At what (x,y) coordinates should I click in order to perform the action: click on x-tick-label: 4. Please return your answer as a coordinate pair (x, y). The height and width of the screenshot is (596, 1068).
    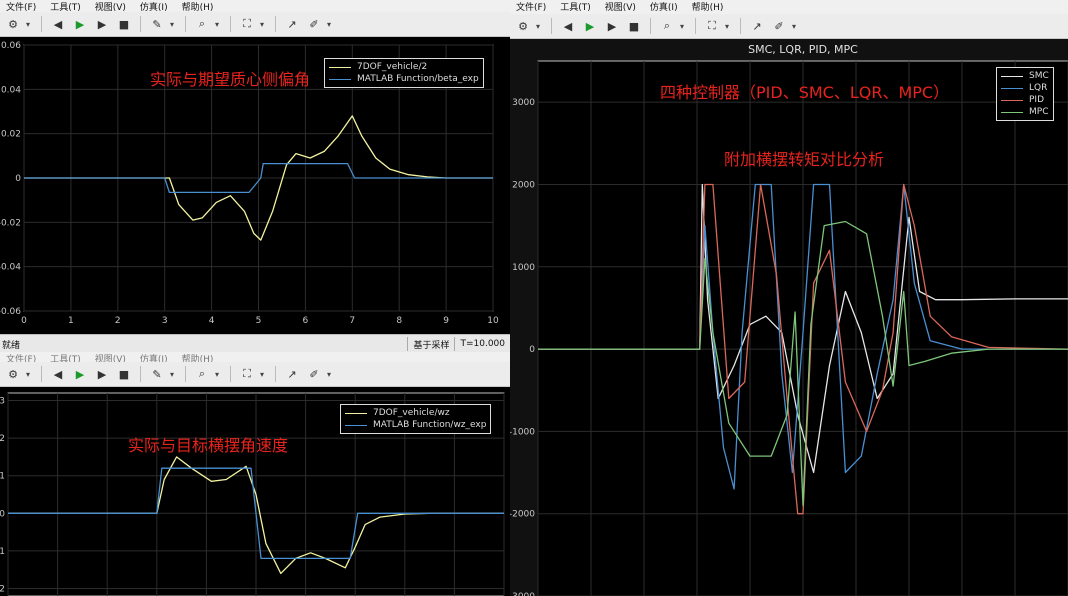
    Looking at the image, I should click on (212, 321).